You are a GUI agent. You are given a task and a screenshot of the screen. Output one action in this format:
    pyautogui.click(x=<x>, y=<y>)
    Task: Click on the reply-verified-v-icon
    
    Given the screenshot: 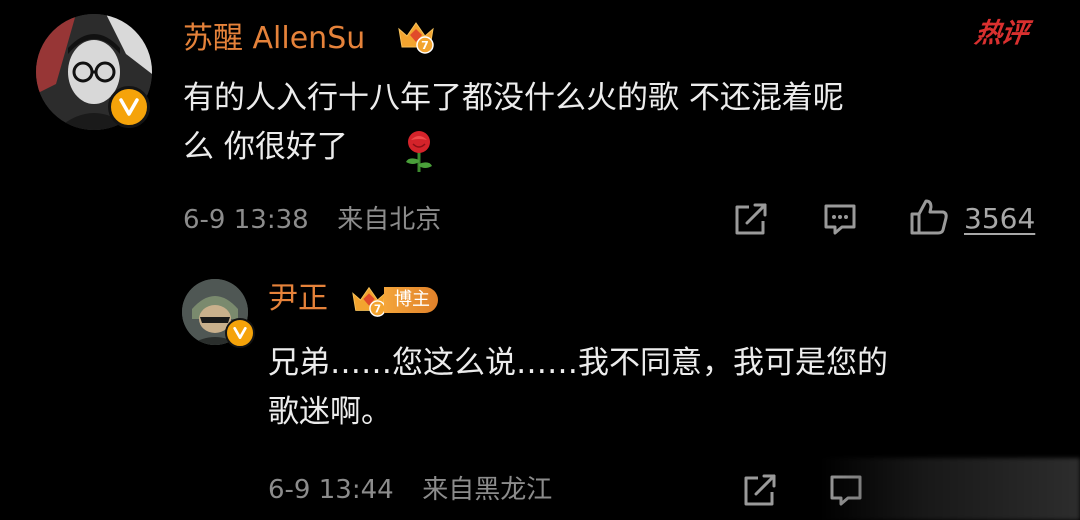 What is the action you would take?
    pyautogui.click(x=240, y=333)
    